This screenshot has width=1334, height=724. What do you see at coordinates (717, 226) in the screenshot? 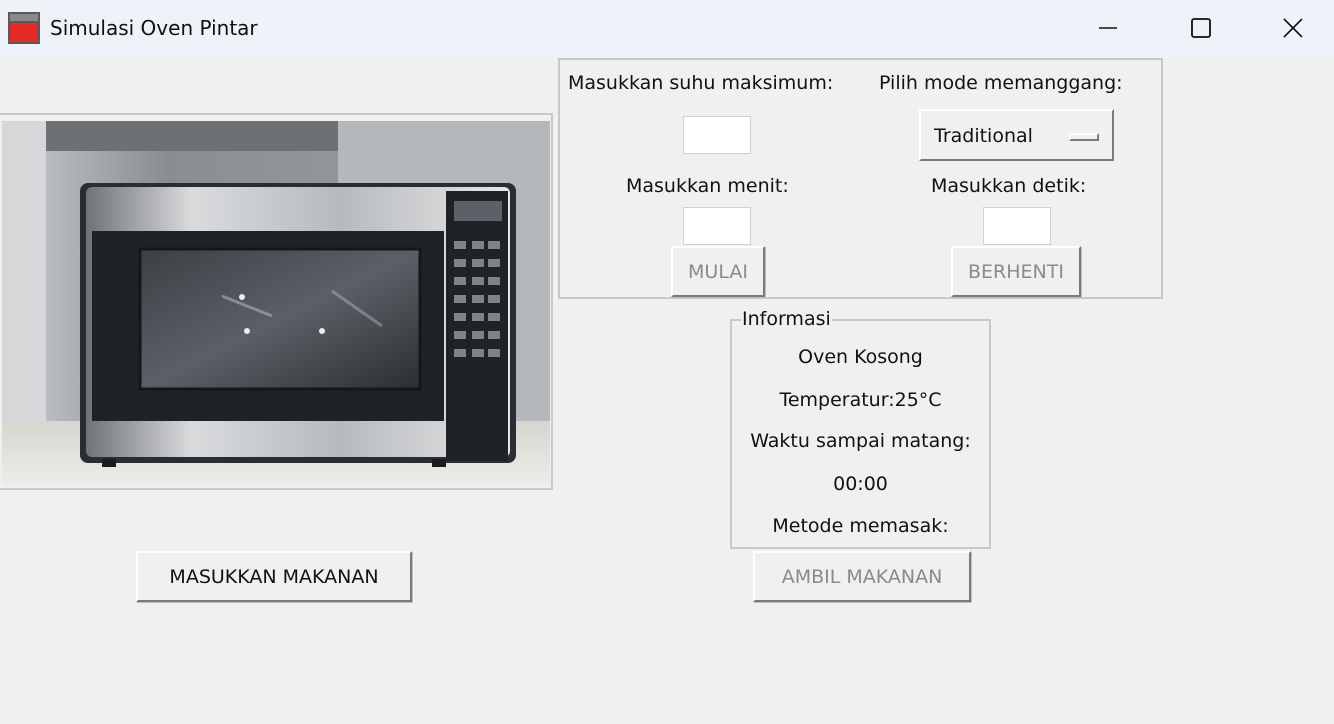
I see `minutes-input` at bounding box center [717, 226].